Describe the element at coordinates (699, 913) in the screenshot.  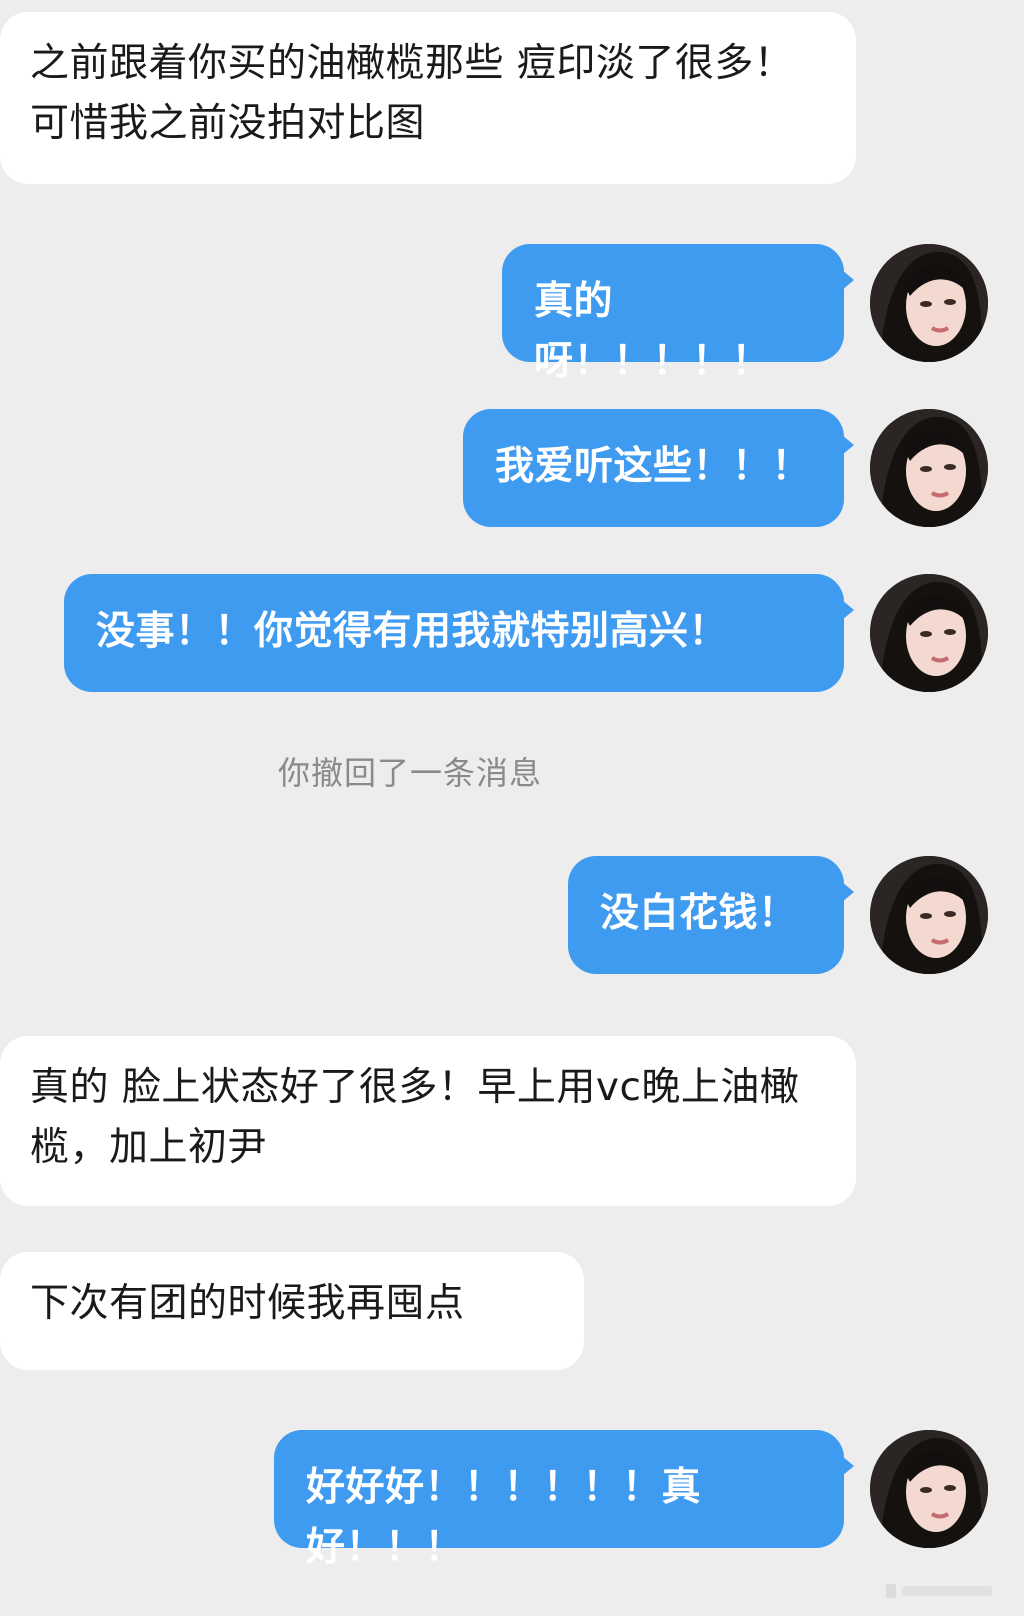
I see `message-text: 没白花钱！` at that location.